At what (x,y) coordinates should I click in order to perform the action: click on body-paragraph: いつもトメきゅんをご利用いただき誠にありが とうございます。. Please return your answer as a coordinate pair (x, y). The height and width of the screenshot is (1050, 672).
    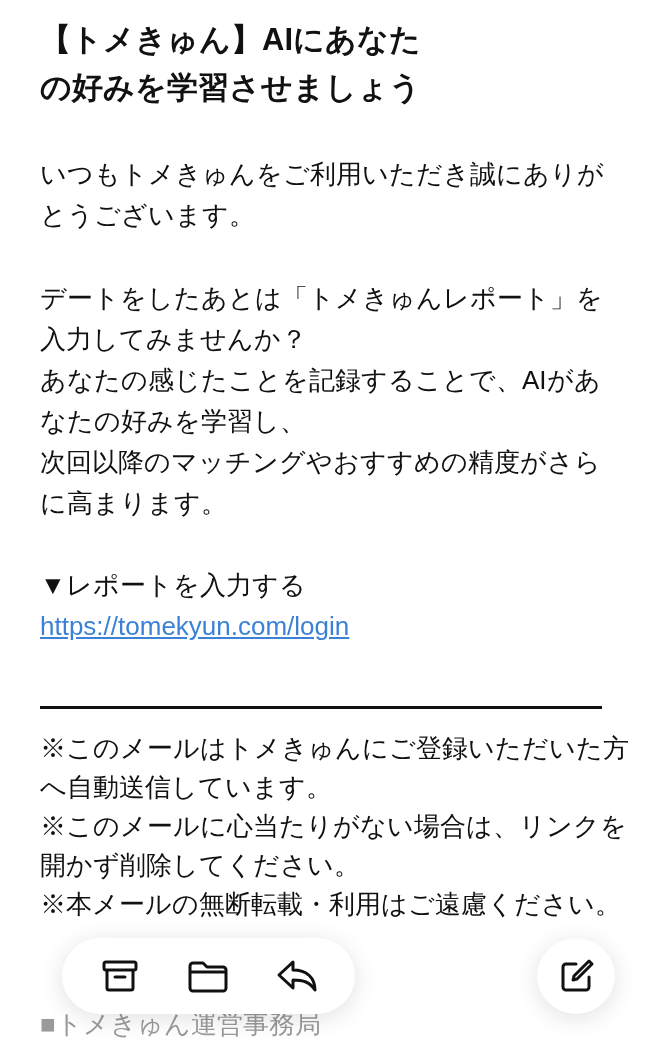
    Looking at the image, I should click on (322, 195).